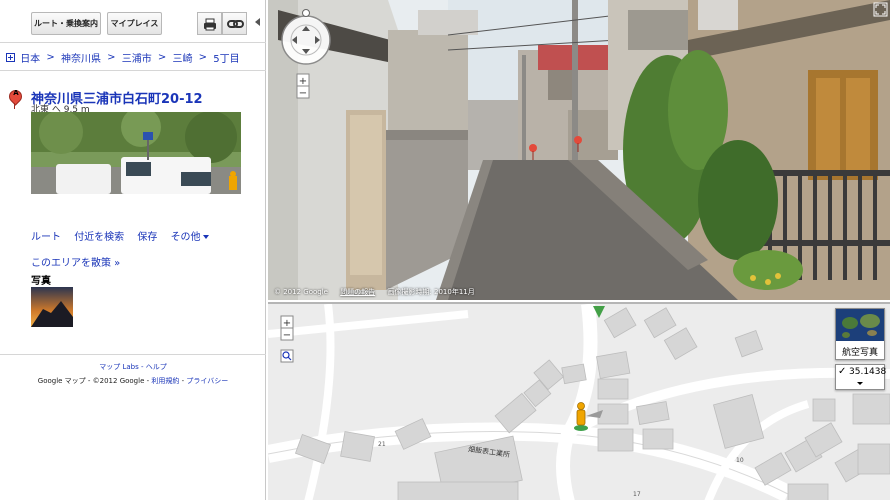 This screenshot has width=890, height=500. I want to click on magnifier-icon, so click(287, 356).